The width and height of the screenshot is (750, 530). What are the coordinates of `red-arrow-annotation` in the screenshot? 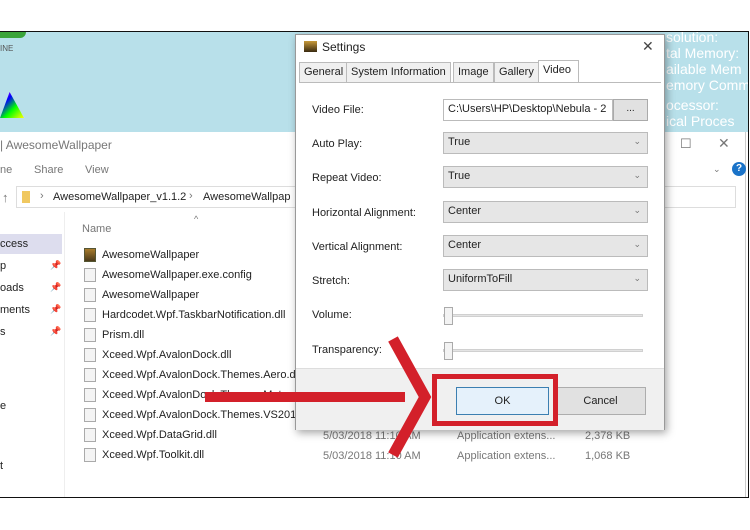 It's located at (318, 397).